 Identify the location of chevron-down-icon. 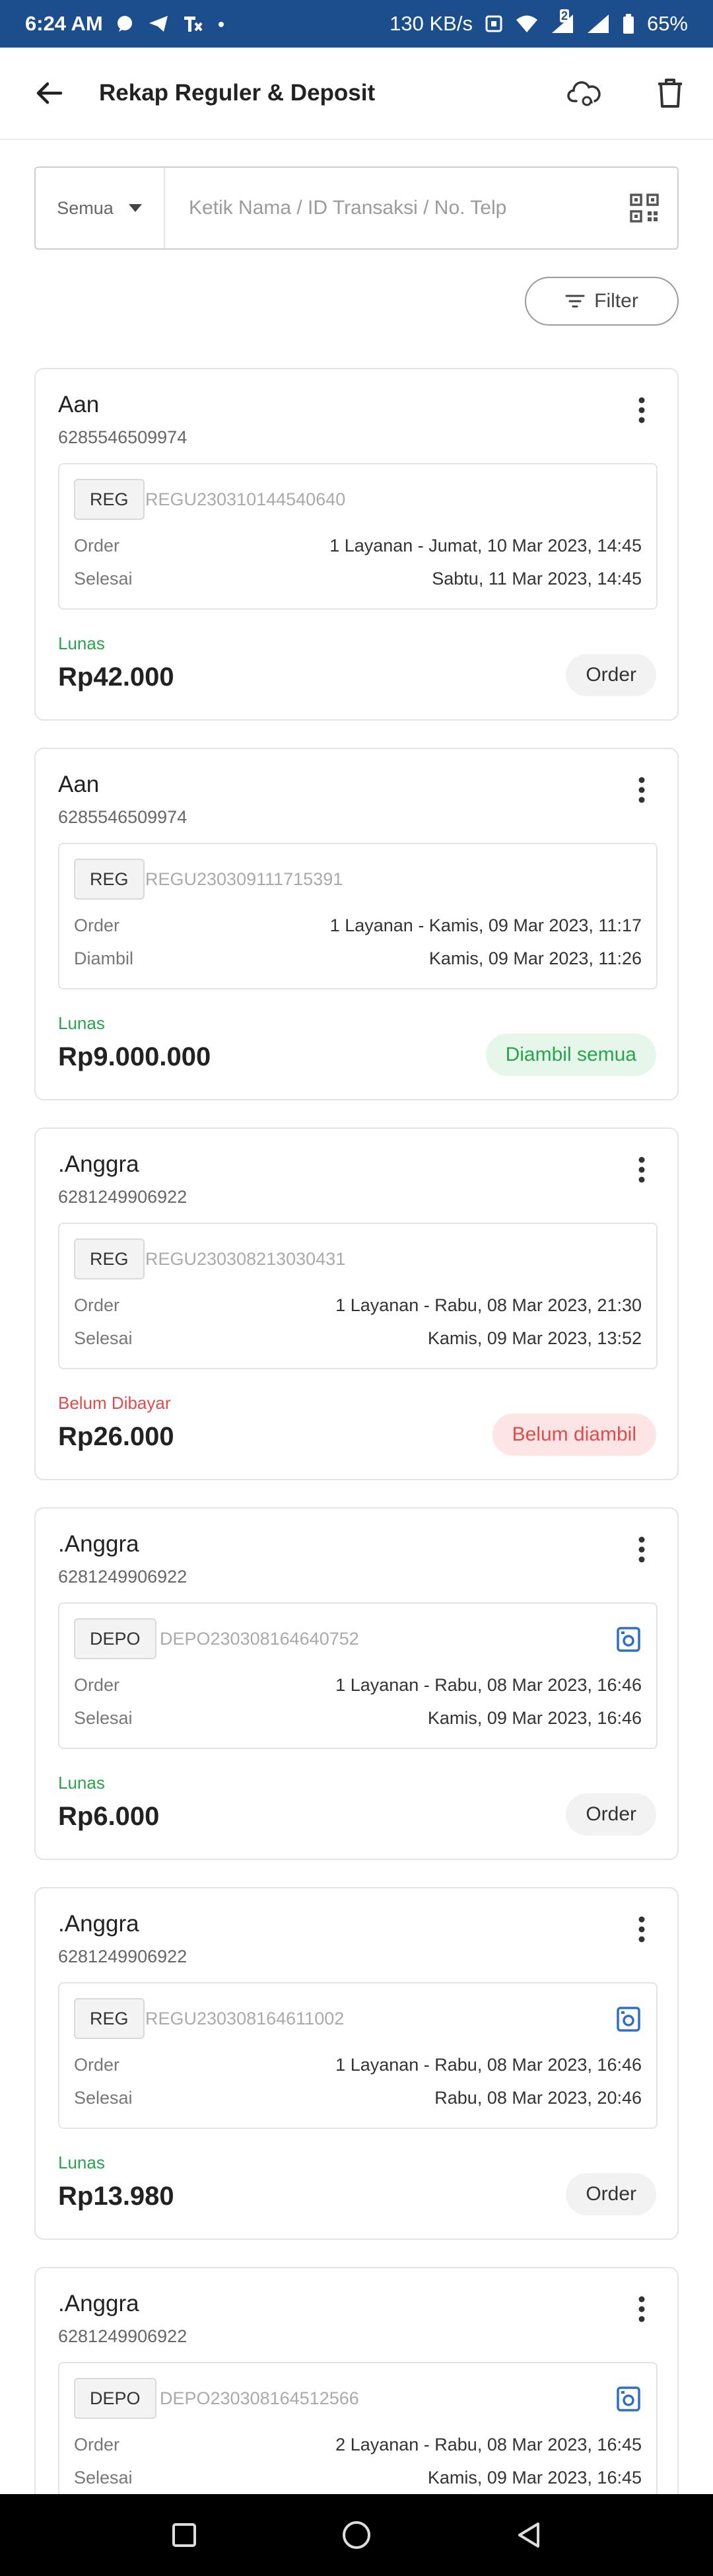
(135, 208).